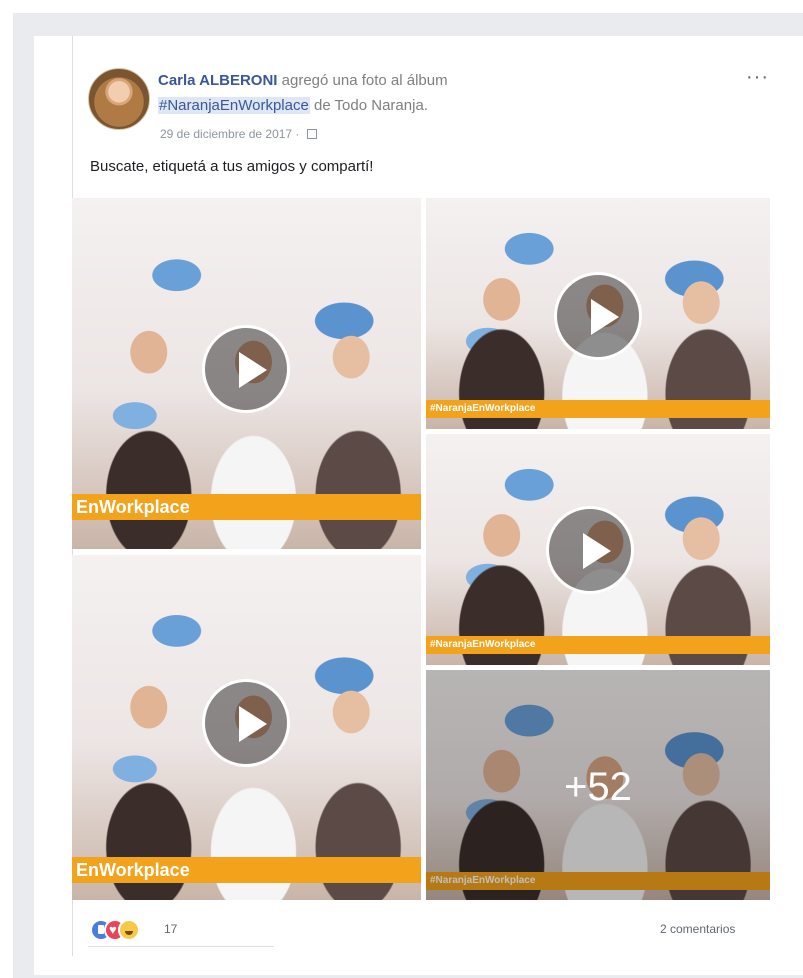 The height and width of the screenshot is (978, 803). What do you see at coordinates (170, 929) in the screenshot?
I see `reaction-count: 17` at bounding box center [170, 929].